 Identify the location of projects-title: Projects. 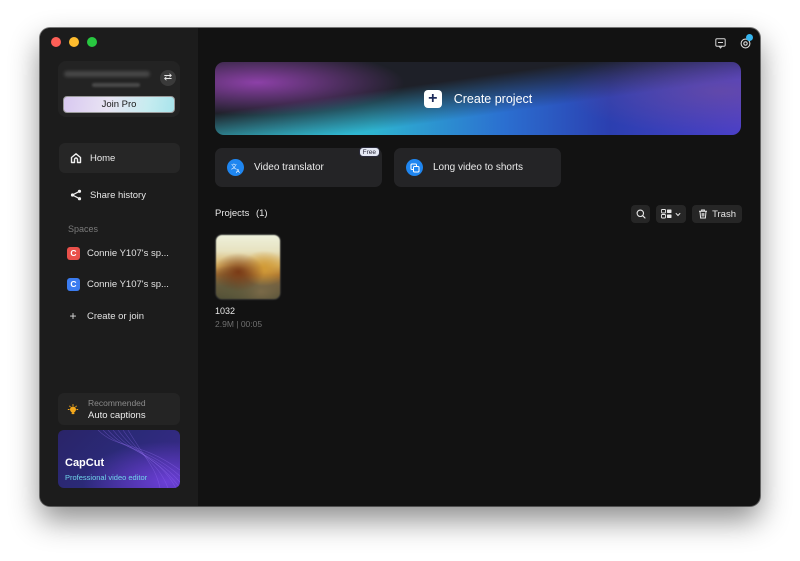
(232, 213).